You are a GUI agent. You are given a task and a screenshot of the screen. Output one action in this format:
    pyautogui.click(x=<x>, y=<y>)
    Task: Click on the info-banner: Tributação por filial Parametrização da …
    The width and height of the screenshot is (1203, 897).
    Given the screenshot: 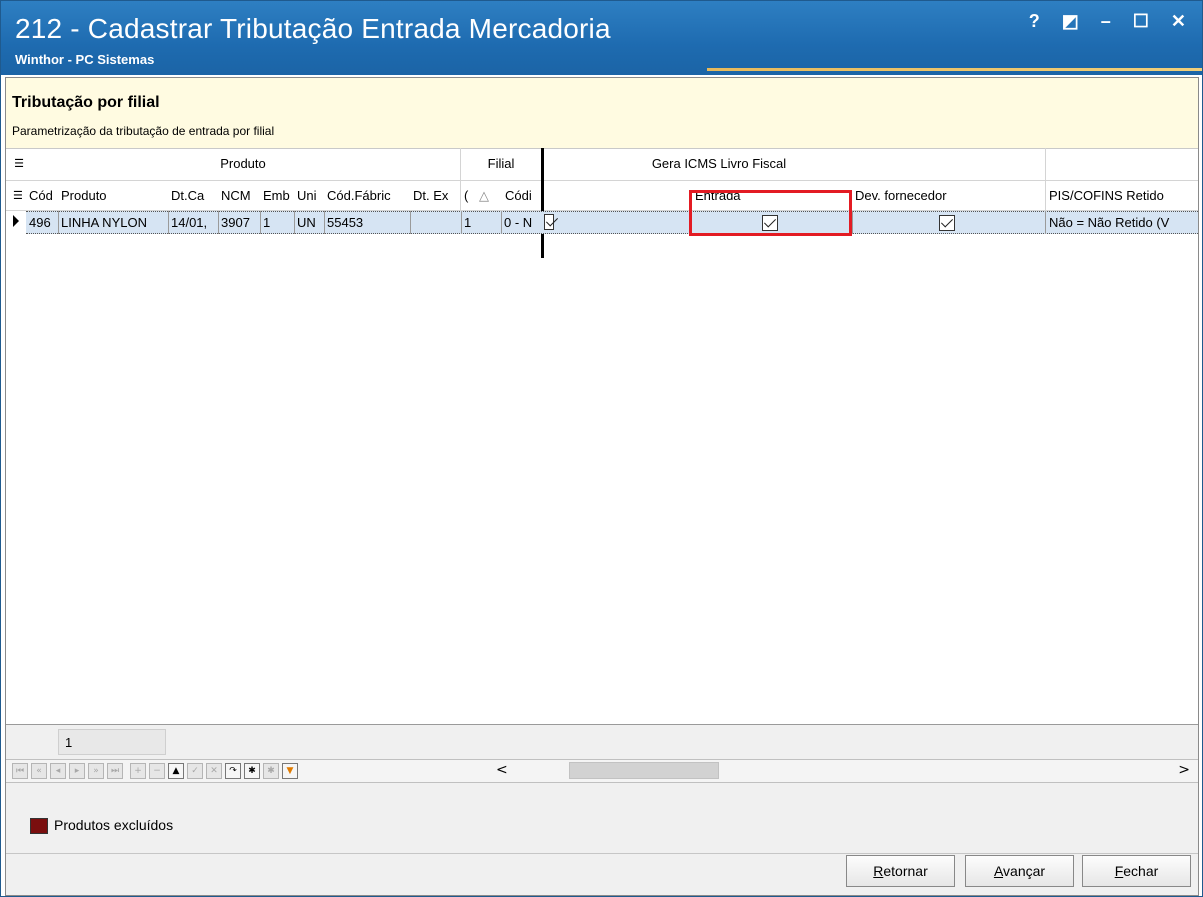 What is the action you would take?
    pyautogui.click(x=602, y=113)
    